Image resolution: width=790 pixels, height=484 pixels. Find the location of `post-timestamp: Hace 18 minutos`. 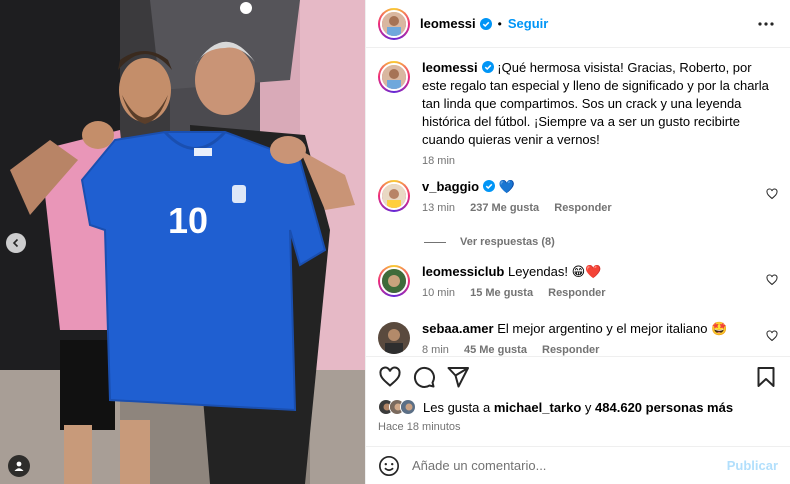

post-timestamp: Hace 18 minutos is located at coordinates (578, 427).